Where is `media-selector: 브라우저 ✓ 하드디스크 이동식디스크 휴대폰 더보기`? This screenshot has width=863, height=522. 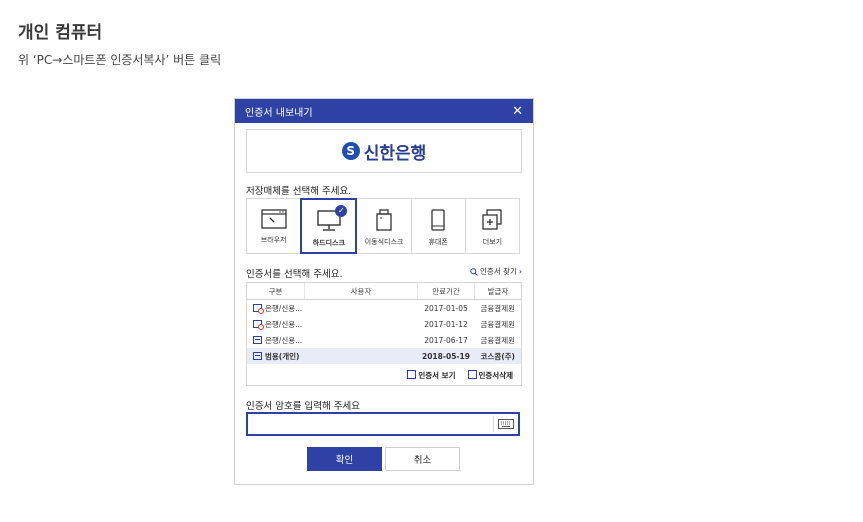 media-selector: 브라우저 ✓ 하드디스크 이동식디스크 휴대폰 더보기 is located at coordinates (383, 226).